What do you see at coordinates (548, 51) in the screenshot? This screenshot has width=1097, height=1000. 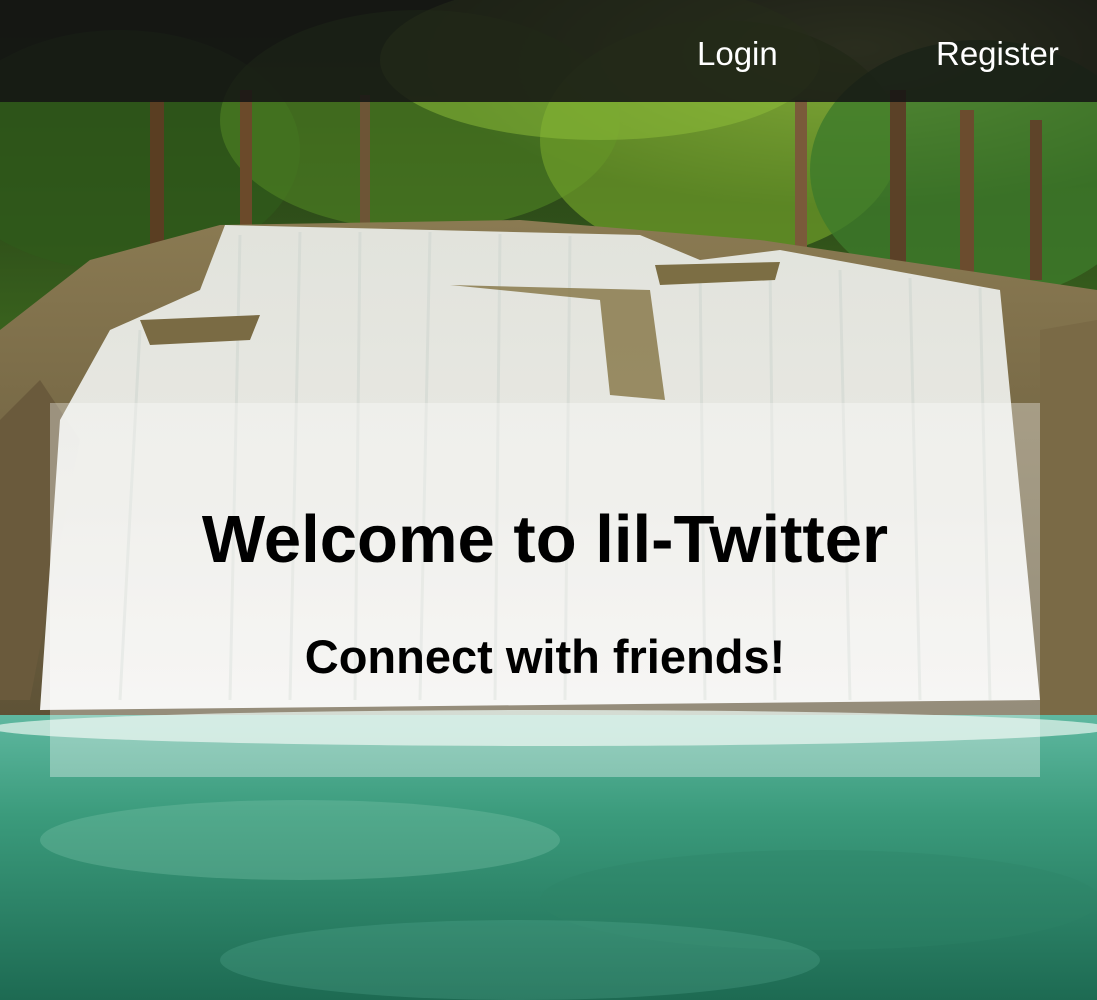 I see `top-navbar: Login Register` at bounding box center [548, 51].